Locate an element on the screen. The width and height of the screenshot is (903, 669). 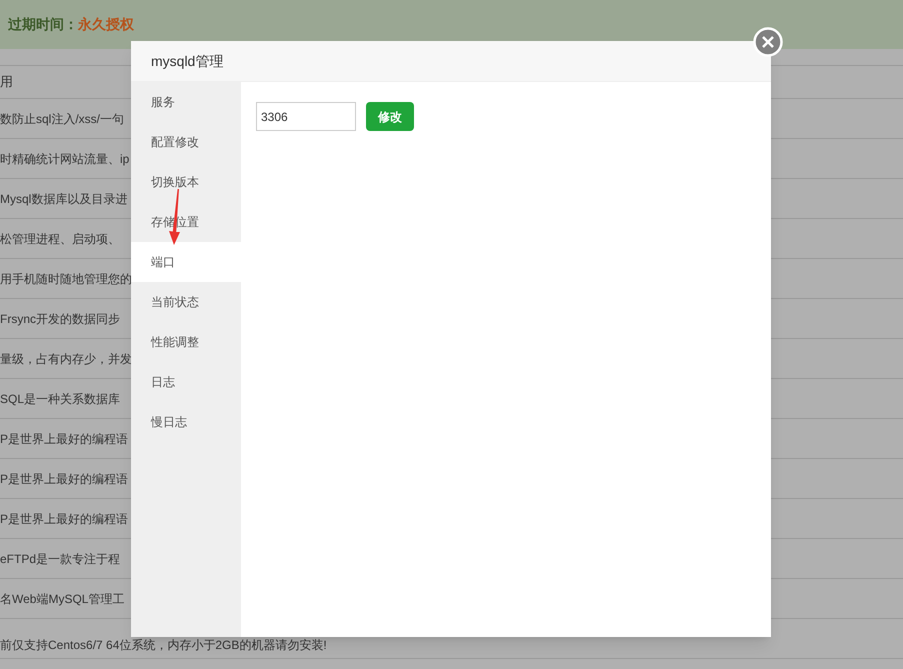
table-cell-text: Frsync开发的数据同步 is located at coordinates (60, 319).